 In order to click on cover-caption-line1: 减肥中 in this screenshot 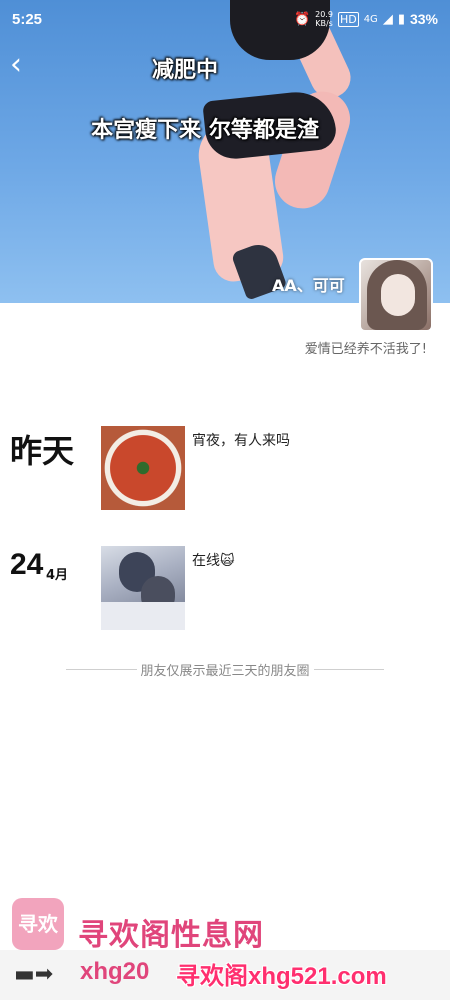, I will do `click(184, 70)`.